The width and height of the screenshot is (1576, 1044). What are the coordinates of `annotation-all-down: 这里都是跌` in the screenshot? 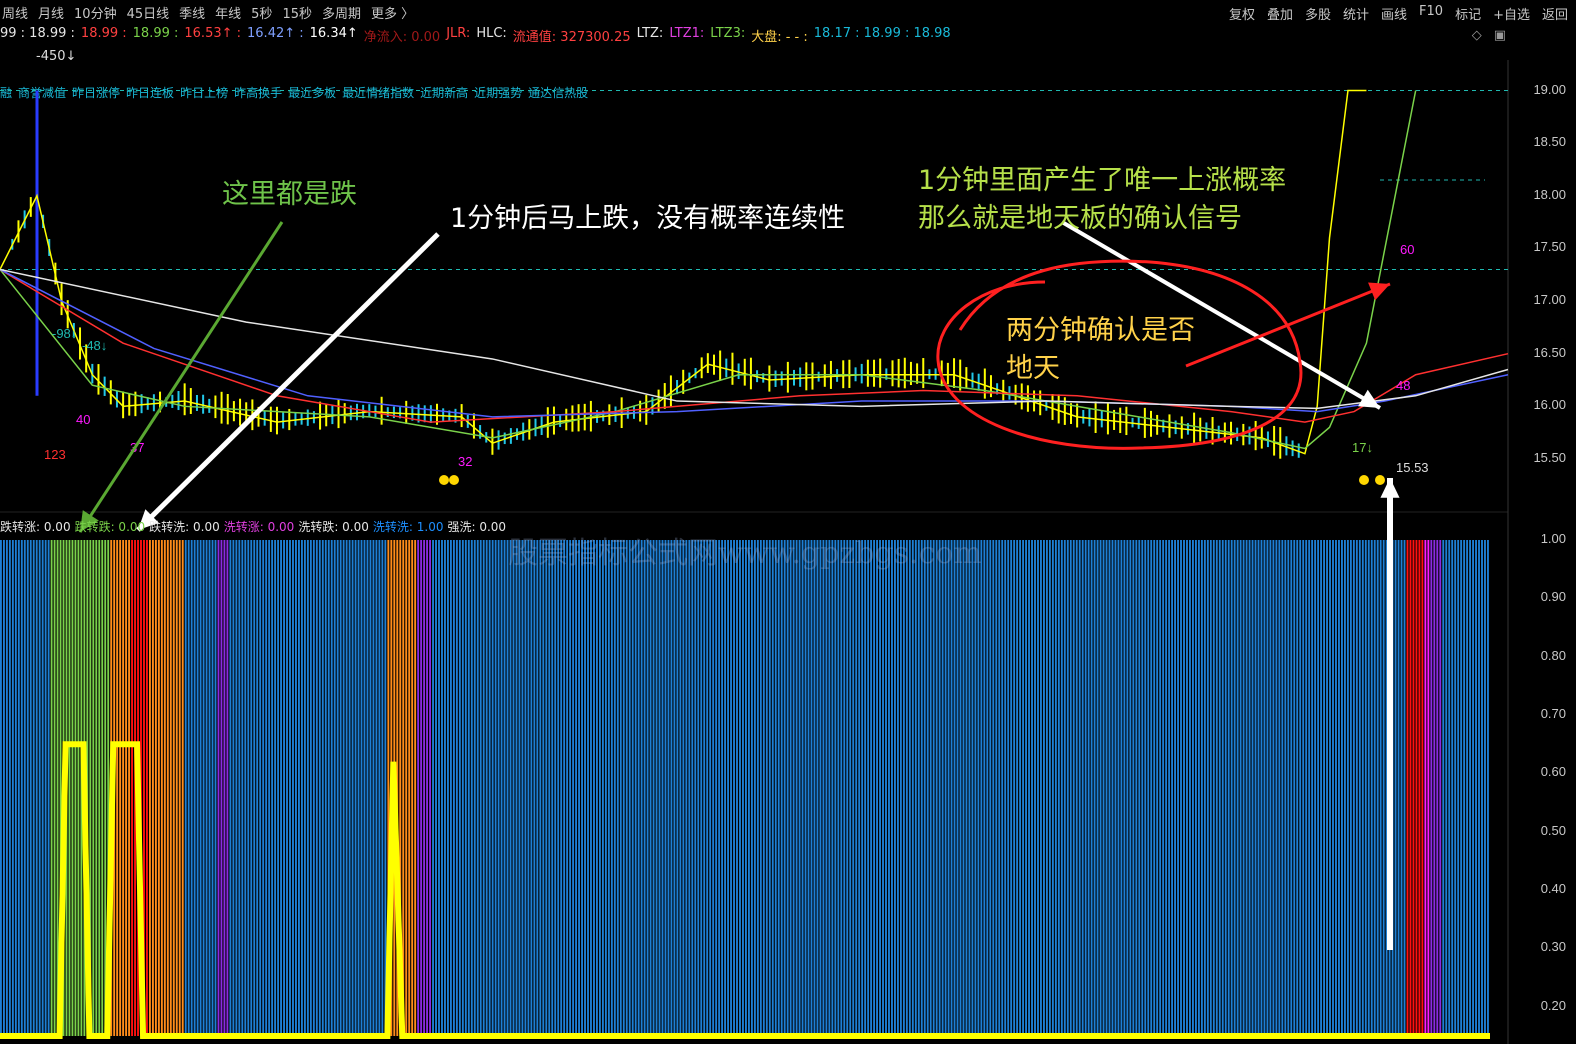 It's located at (289, 194).